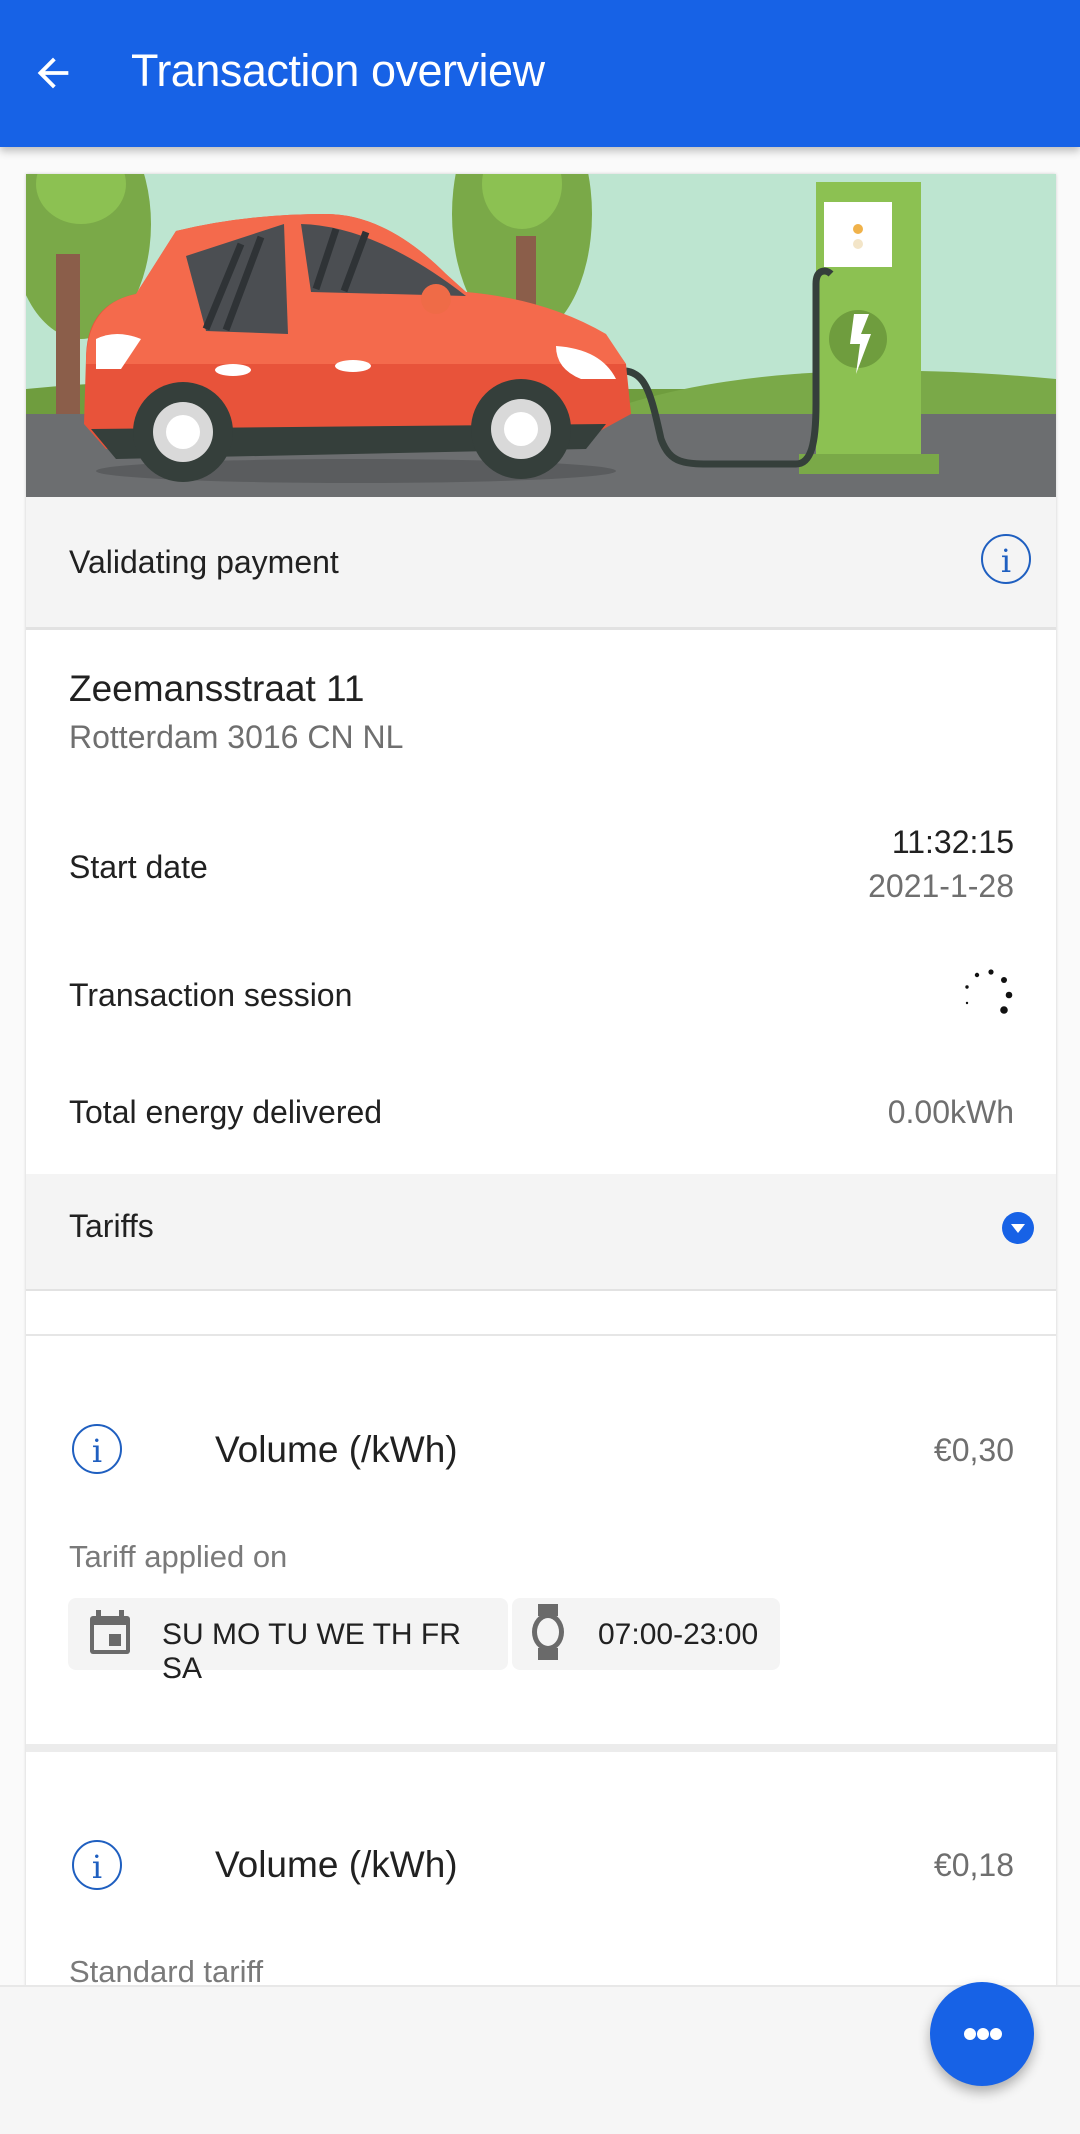  Describe the element at coordinates (541, 563) in the screenshot. I see `payment-status-row: Validating payment i` at that location.